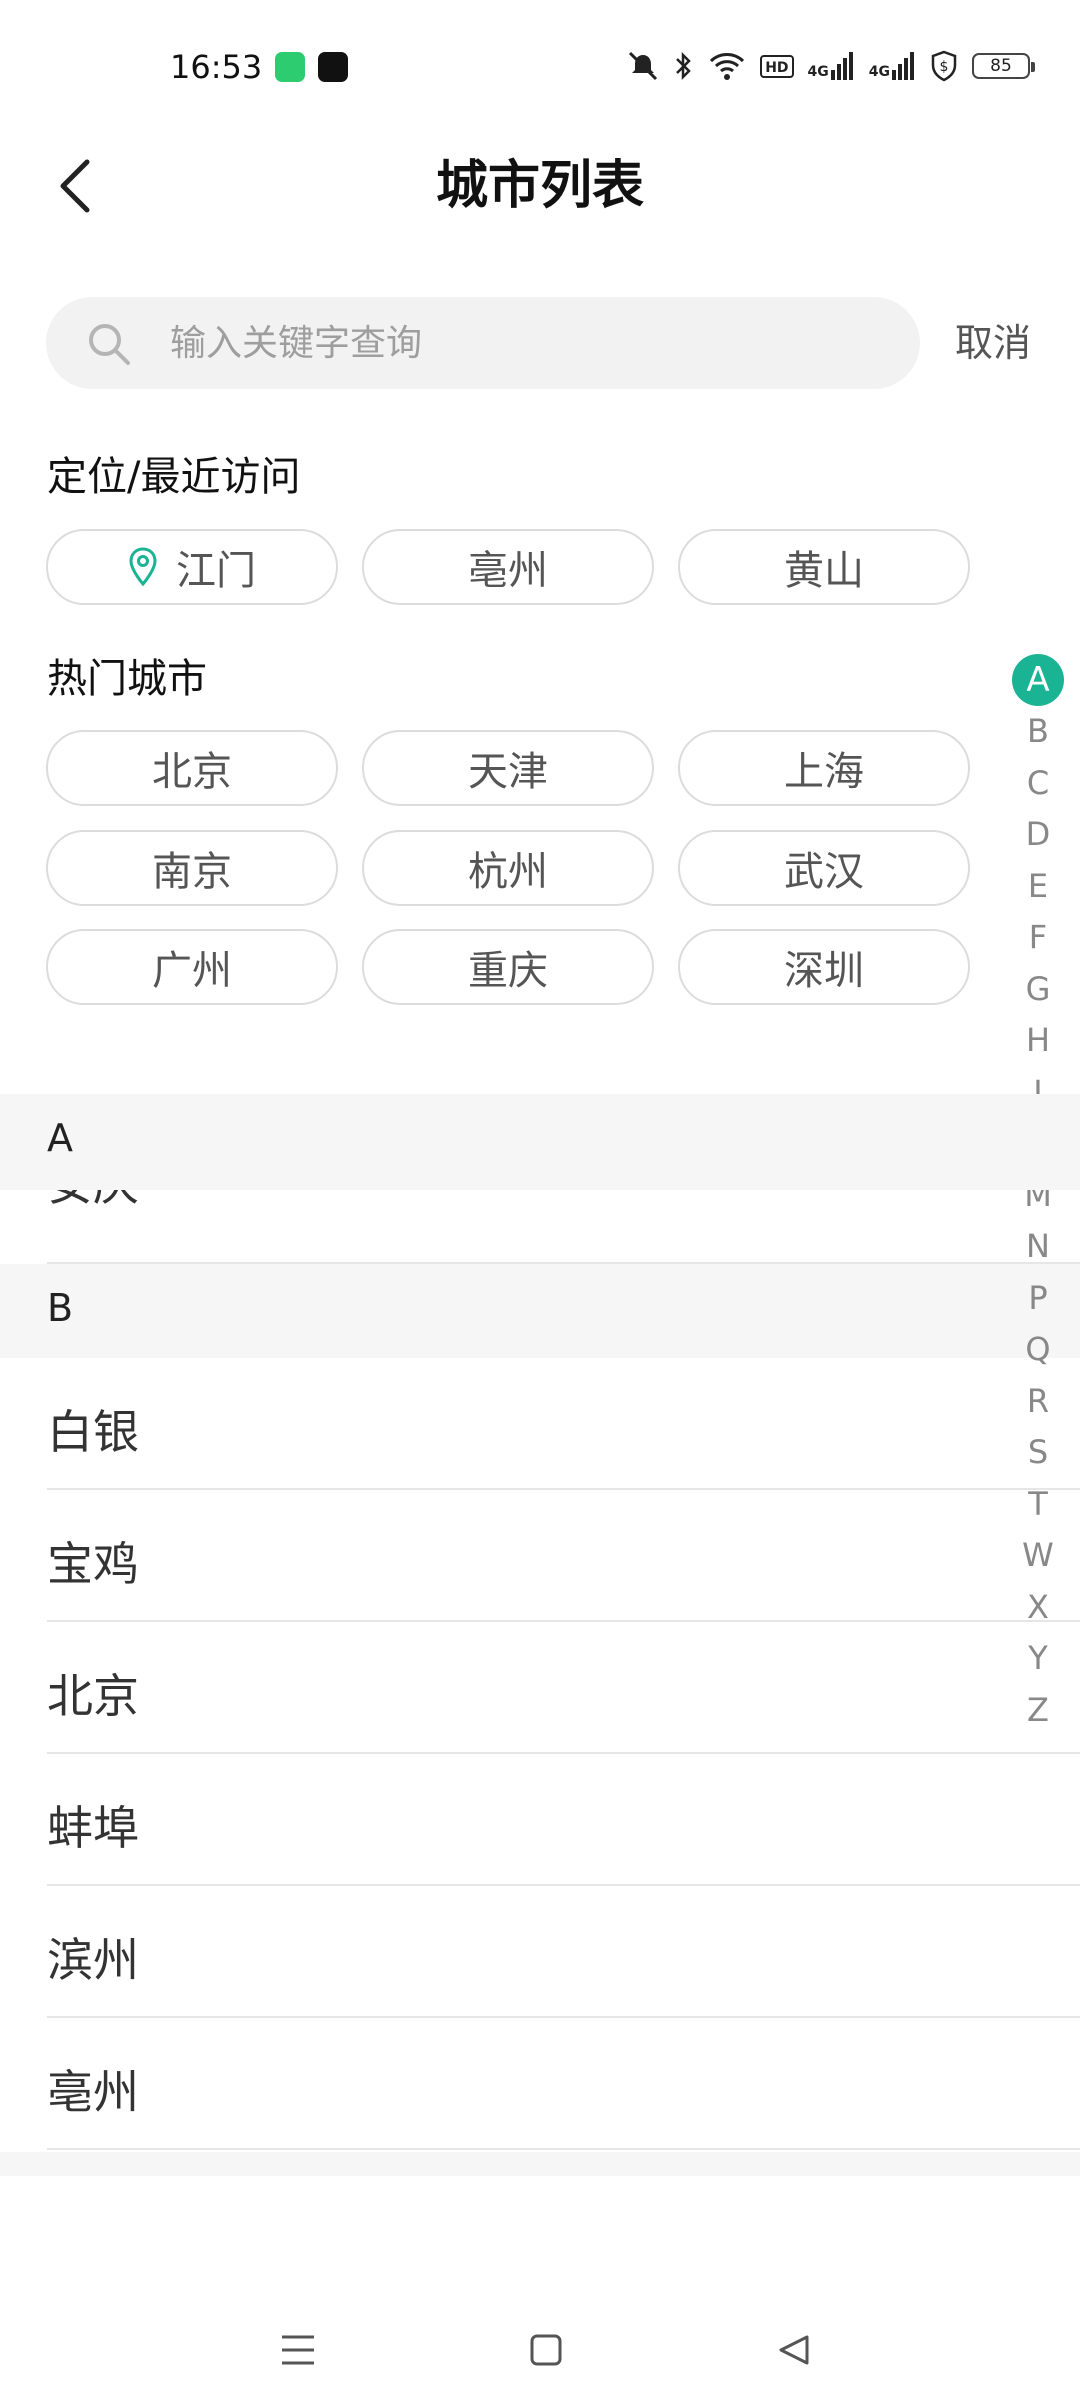  I want to click on list-item: 北京, so click(563, 1688).